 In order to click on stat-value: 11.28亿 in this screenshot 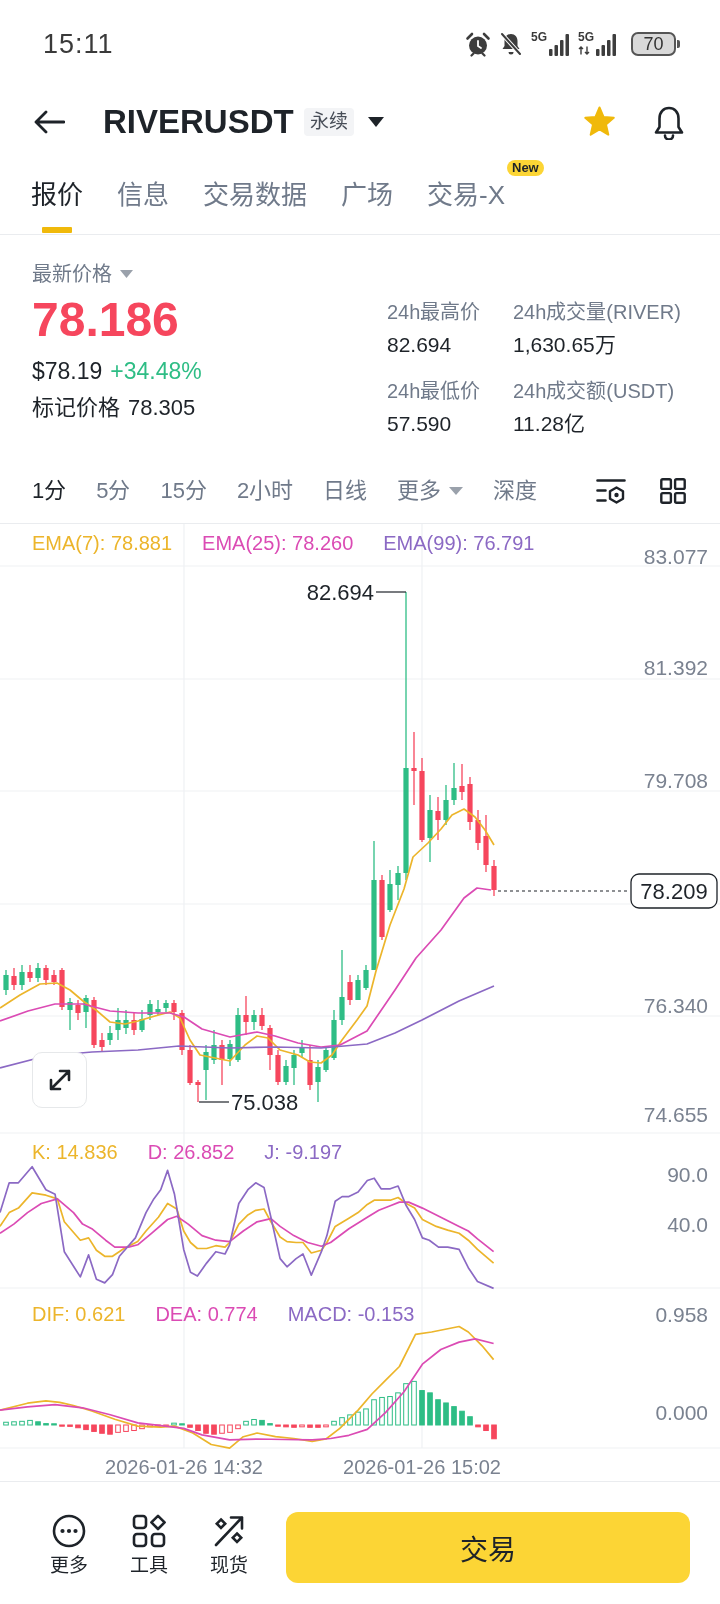, I will do `click(549, 424)`.